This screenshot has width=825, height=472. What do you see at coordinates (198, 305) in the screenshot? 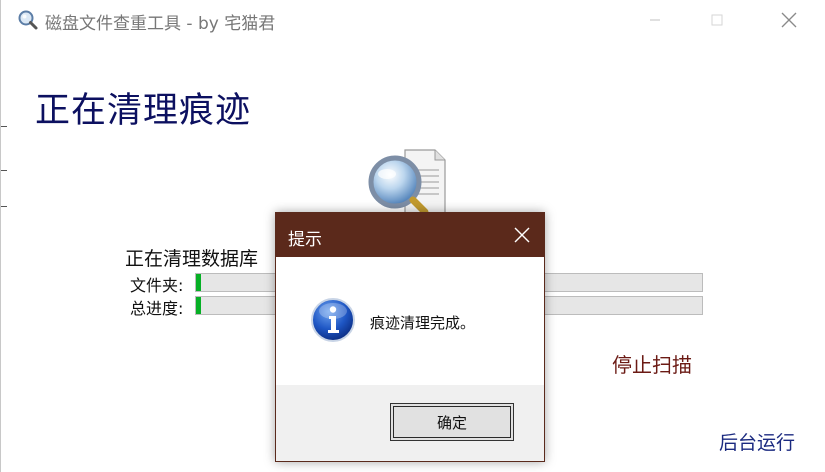
I see `total-progress-fill` at bounding box center [198, 305].